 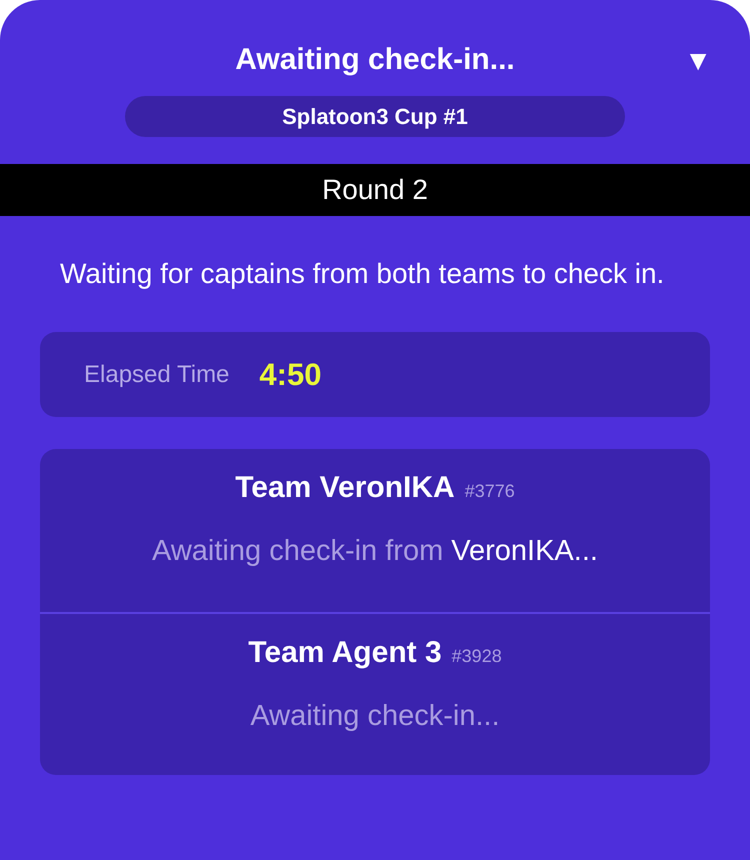 I want to click on team-number: #3928, so click(x=477, y=656).